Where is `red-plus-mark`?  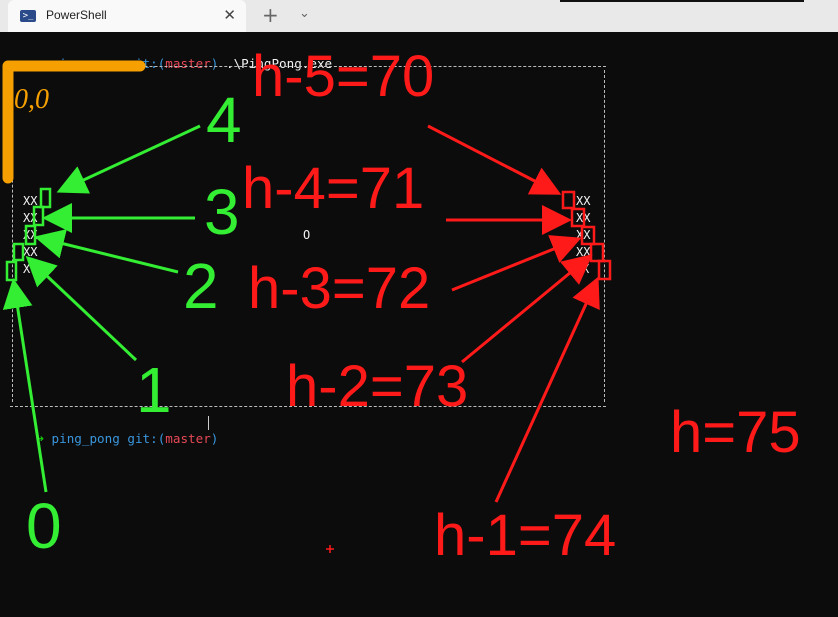 red-plus-mark is located at coordinates (330, 549).